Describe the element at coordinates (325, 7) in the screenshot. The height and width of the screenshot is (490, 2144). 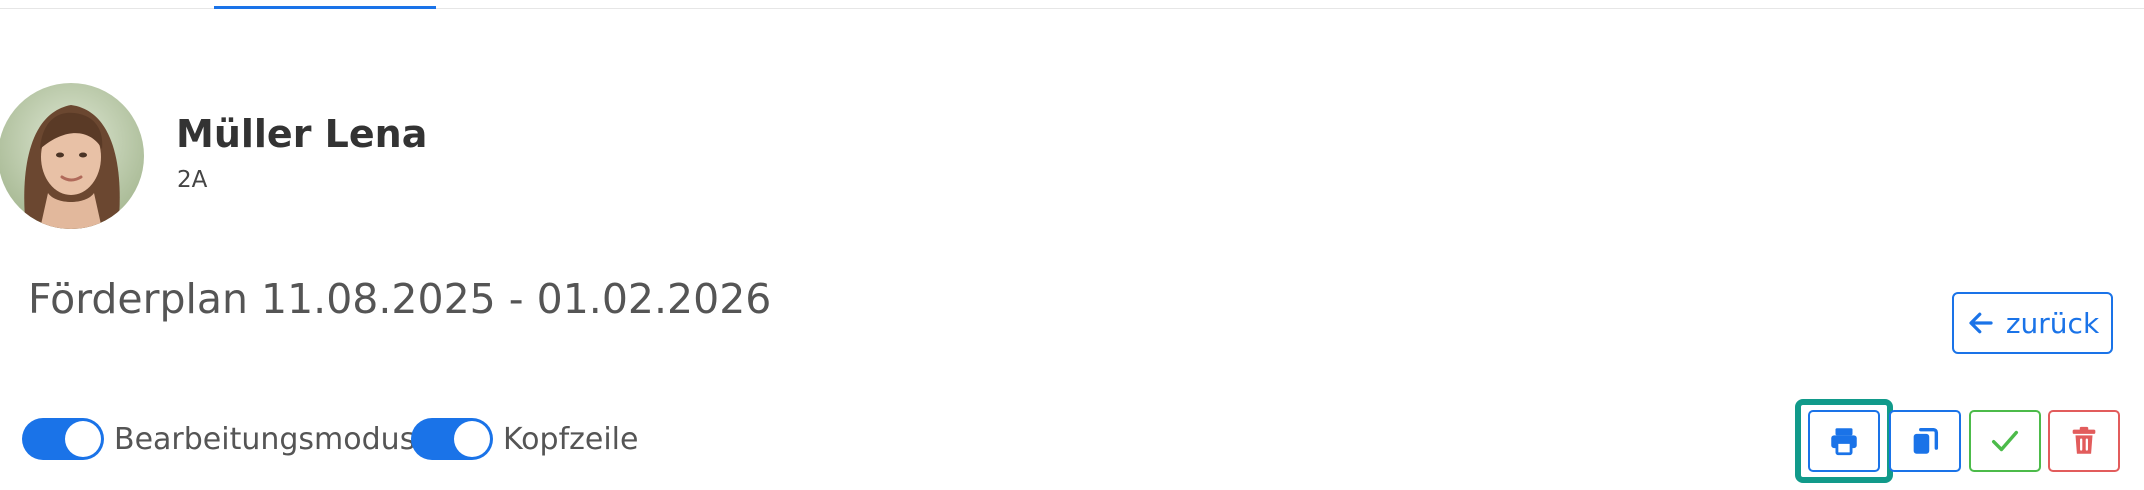
I see `active-tab-indicator` at that location.